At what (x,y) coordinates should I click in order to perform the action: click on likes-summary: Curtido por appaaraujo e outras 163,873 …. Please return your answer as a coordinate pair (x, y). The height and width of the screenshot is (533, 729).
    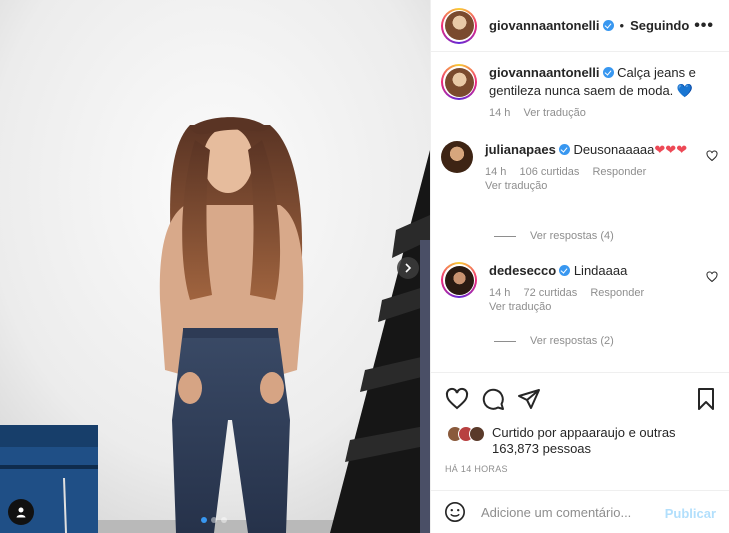
    Looking at the image, I should click on (569, 441).